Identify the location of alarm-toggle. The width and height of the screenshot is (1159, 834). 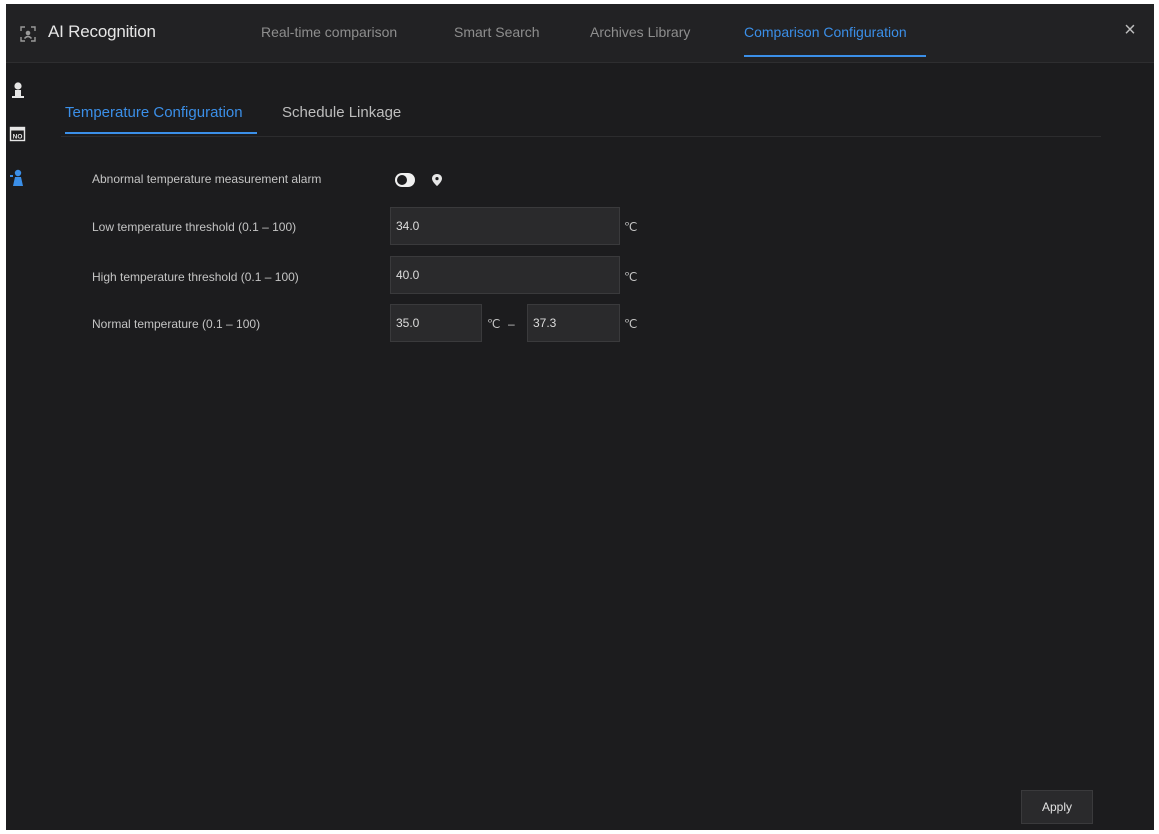
(405, 180).